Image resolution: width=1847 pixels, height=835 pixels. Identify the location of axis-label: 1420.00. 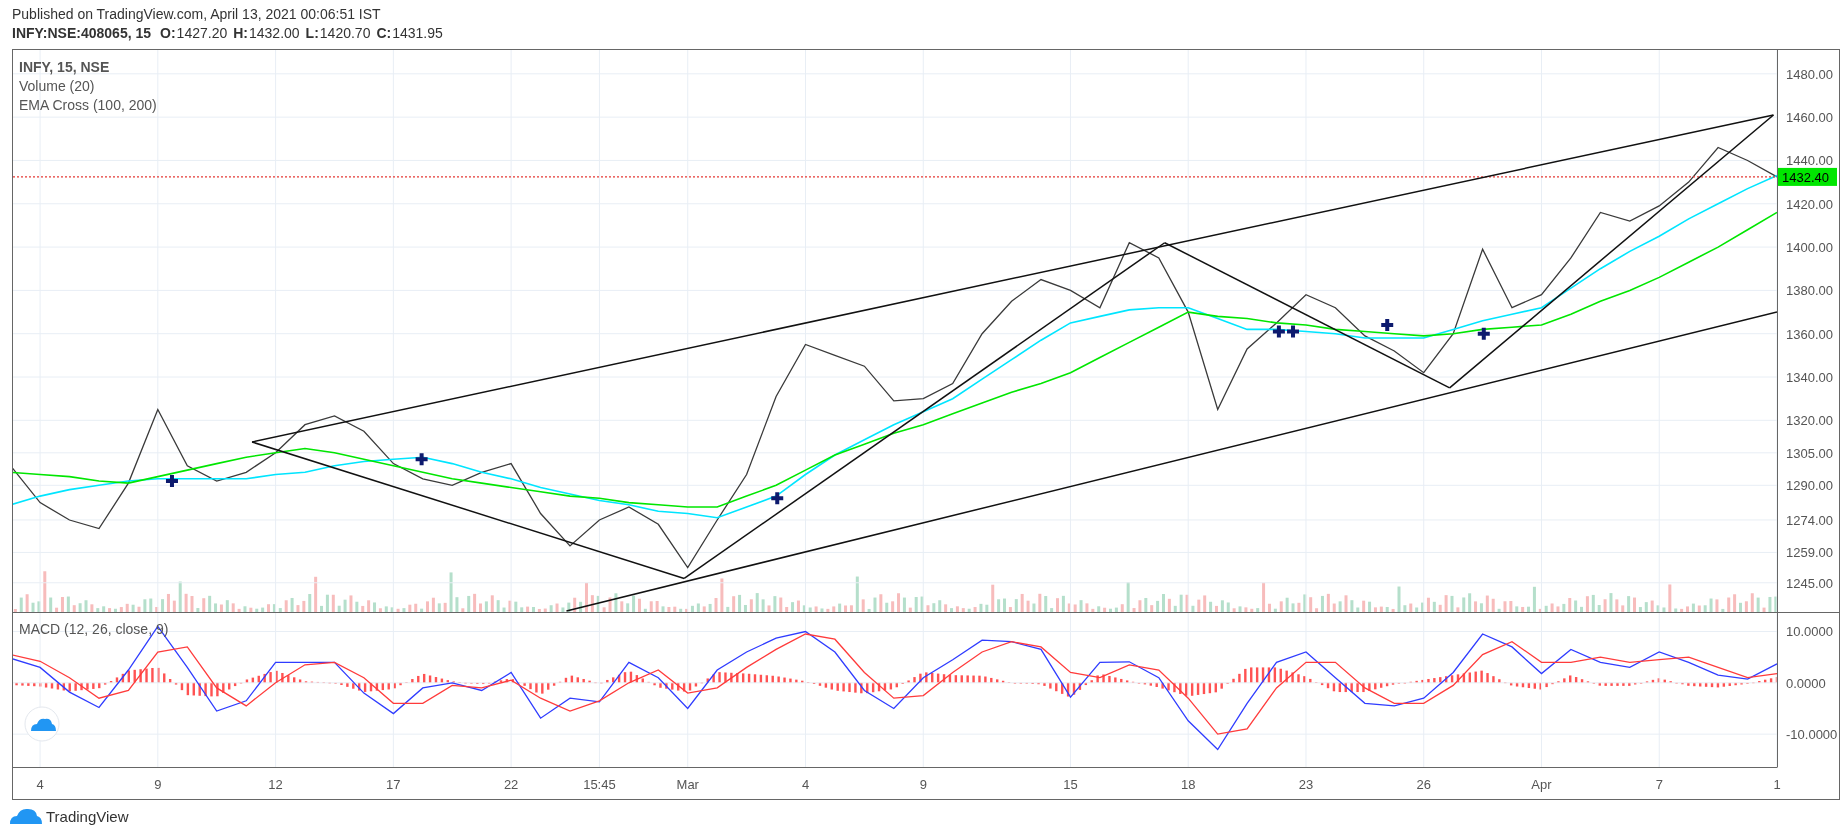
(1809, 204).